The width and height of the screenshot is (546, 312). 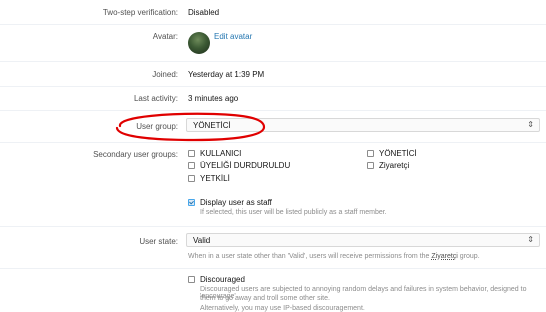 What do you see at coordinates (213, 98) in the screenshot?
I see `last-activity-value: 3 minutes ago` at bounding box center [213, 98].